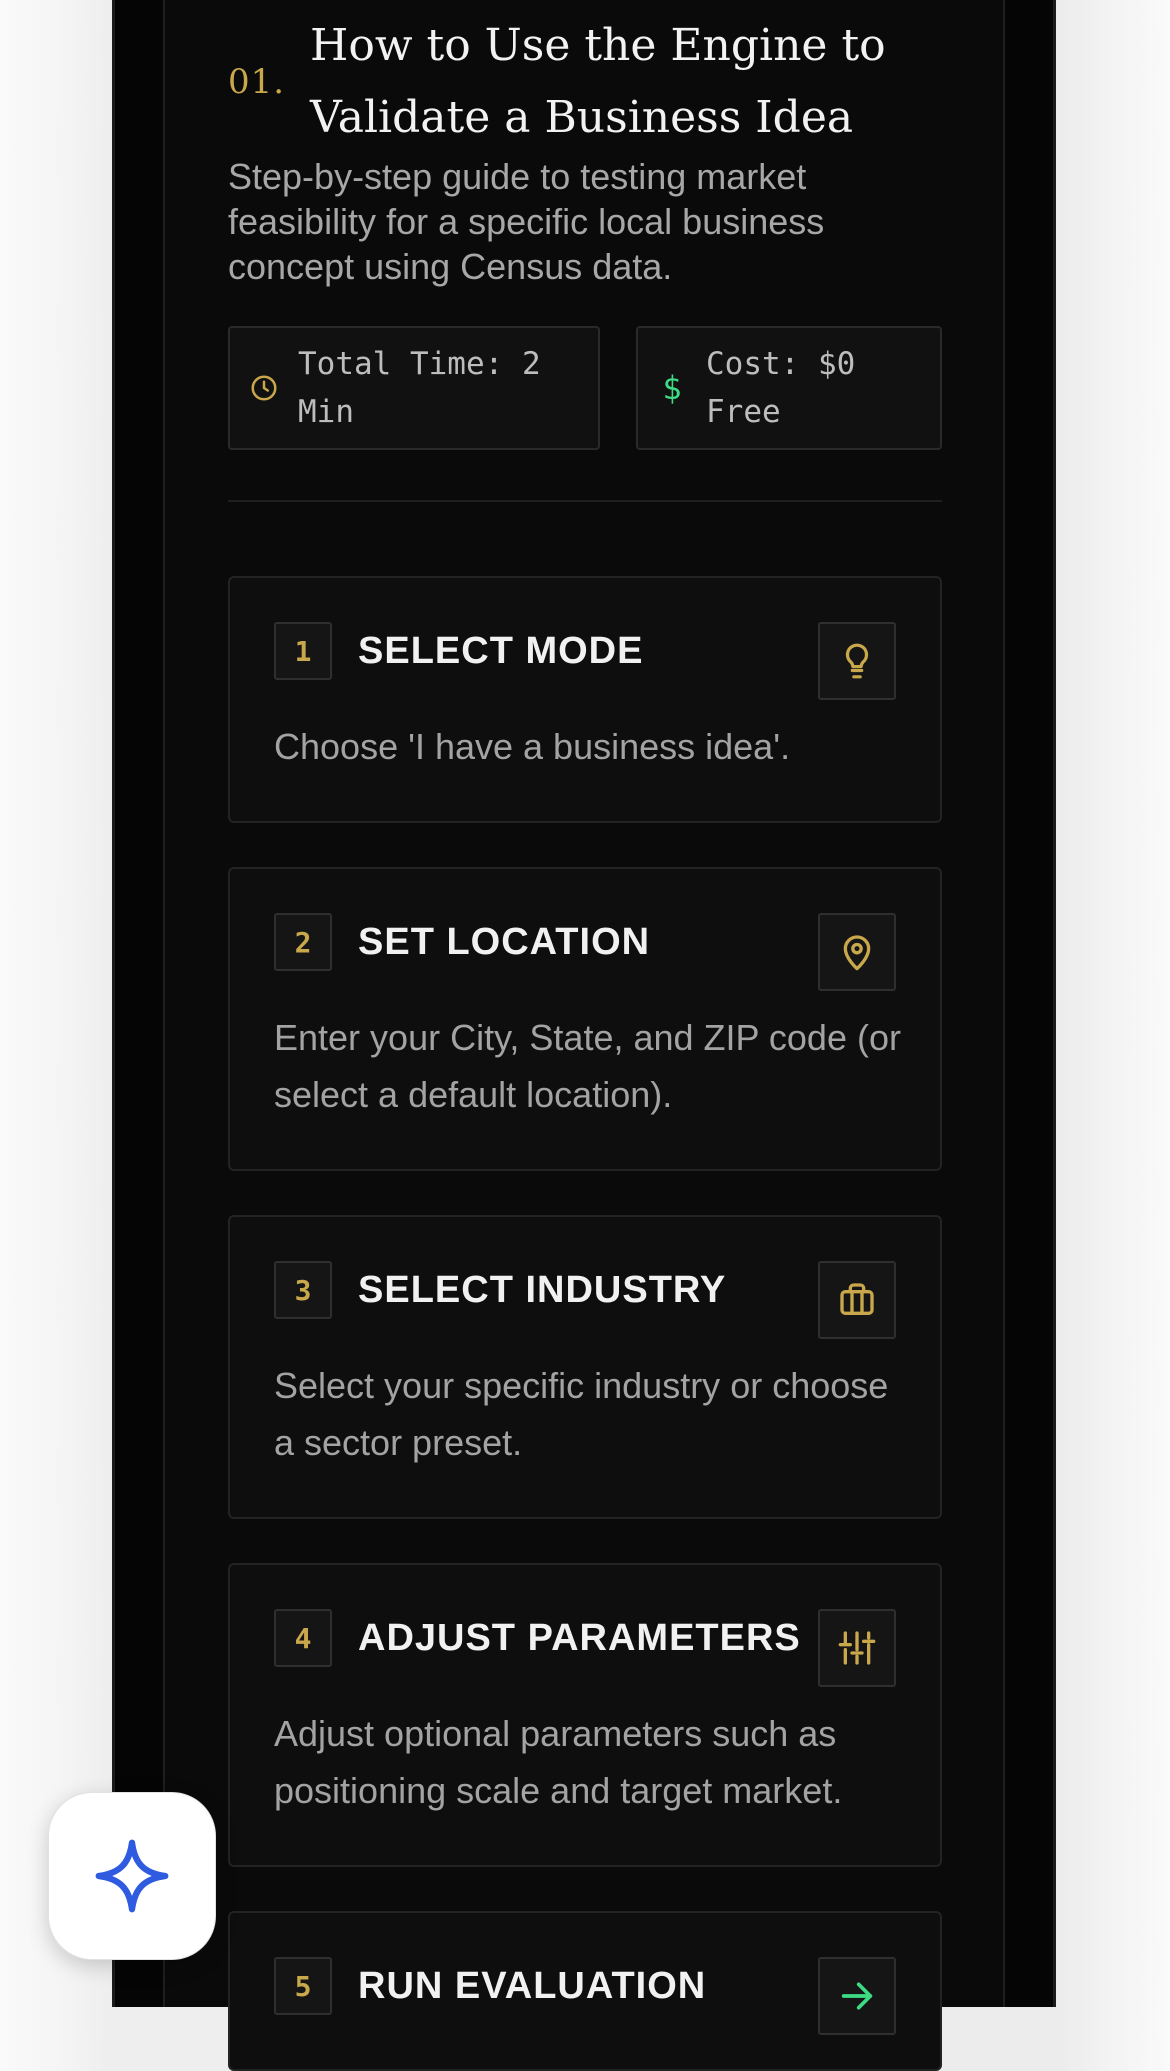 Image resolution: width=1170 pixels, height=2071 pixels. Describe the element at coordinates (585, 501) in the screenshot. I see `section-divider` at that location.